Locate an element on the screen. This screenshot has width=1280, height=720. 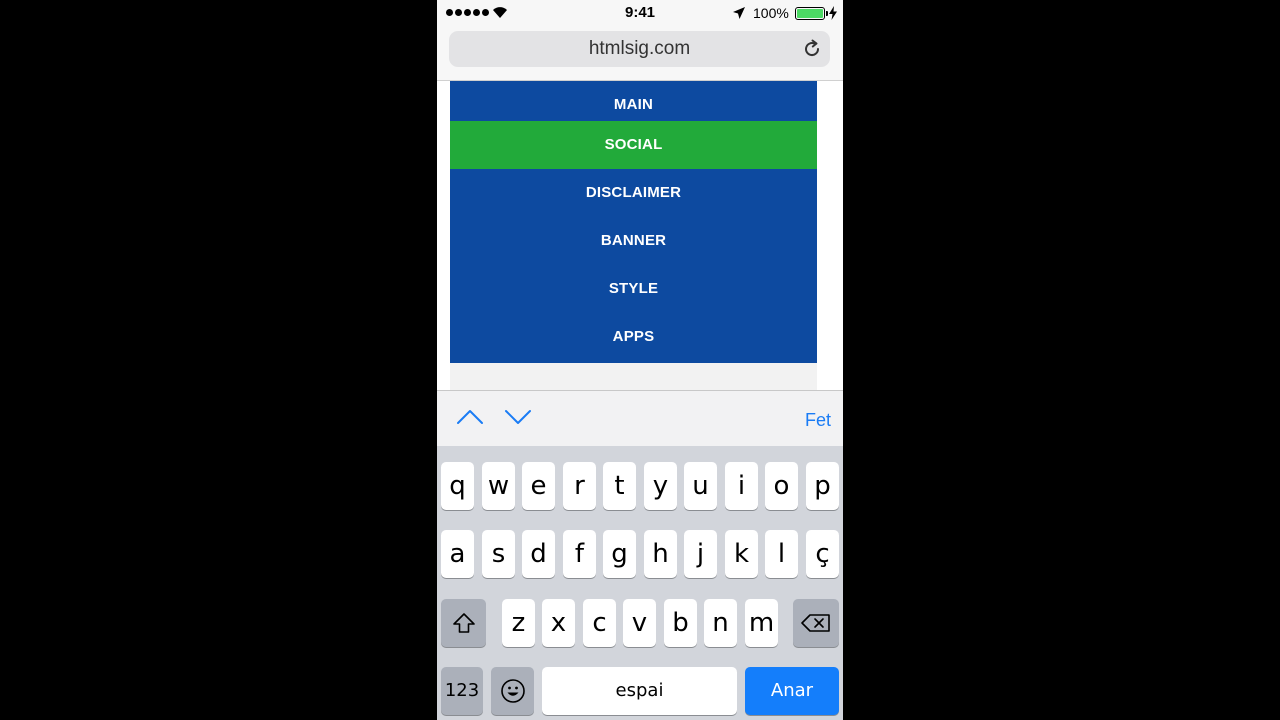
battery-icon is located at coordinates (810, 13).